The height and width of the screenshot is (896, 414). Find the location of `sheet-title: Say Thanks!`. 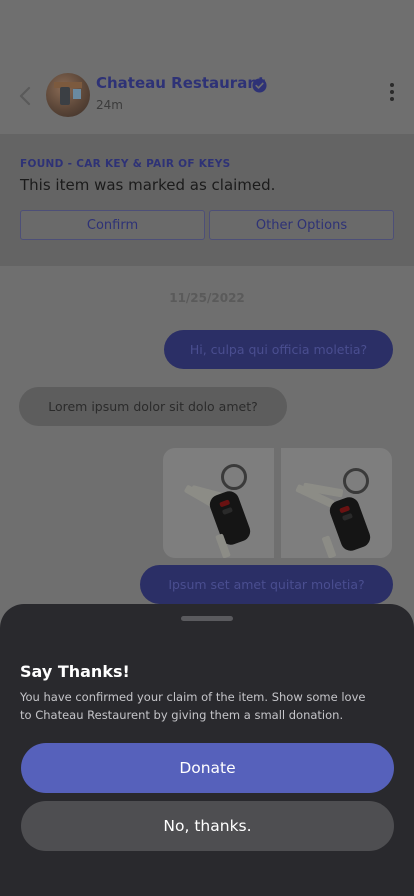

sheet-title: Say Thanks! is located at coordinates (75, 671).